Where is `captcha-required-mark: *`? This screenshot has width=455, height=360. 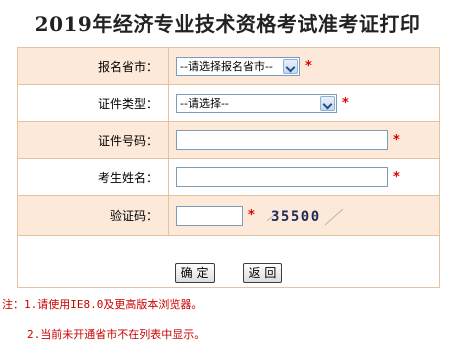
captcha-required-mark: * is located at coordinates (251, 215).